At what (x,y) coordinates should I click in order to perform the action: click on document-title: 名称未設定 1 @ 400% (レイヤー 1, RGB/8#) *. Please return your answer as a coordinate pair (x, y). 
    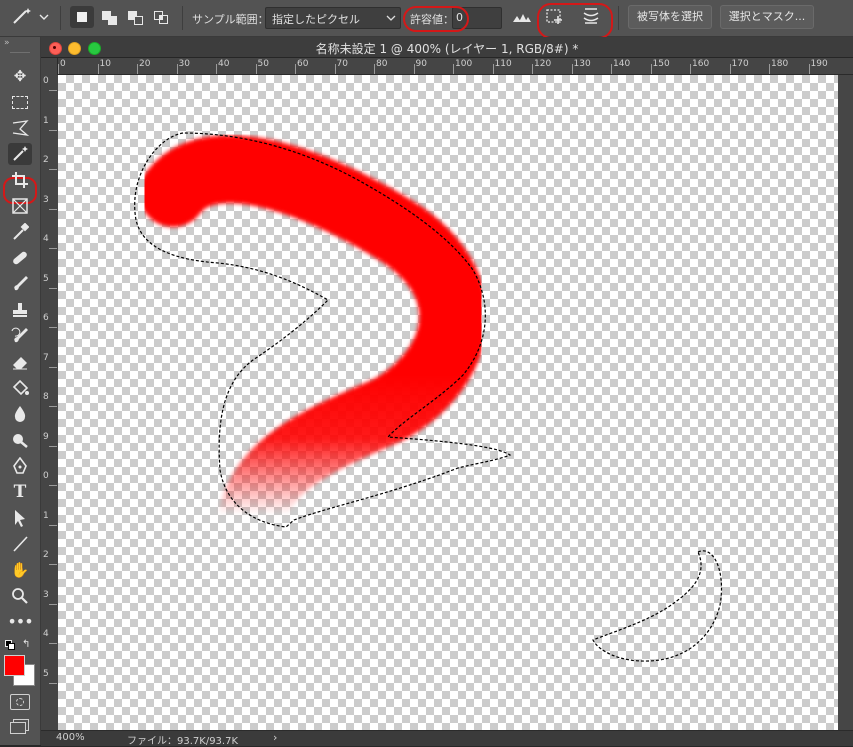
    Looking at the image, I should click on (447, 49).